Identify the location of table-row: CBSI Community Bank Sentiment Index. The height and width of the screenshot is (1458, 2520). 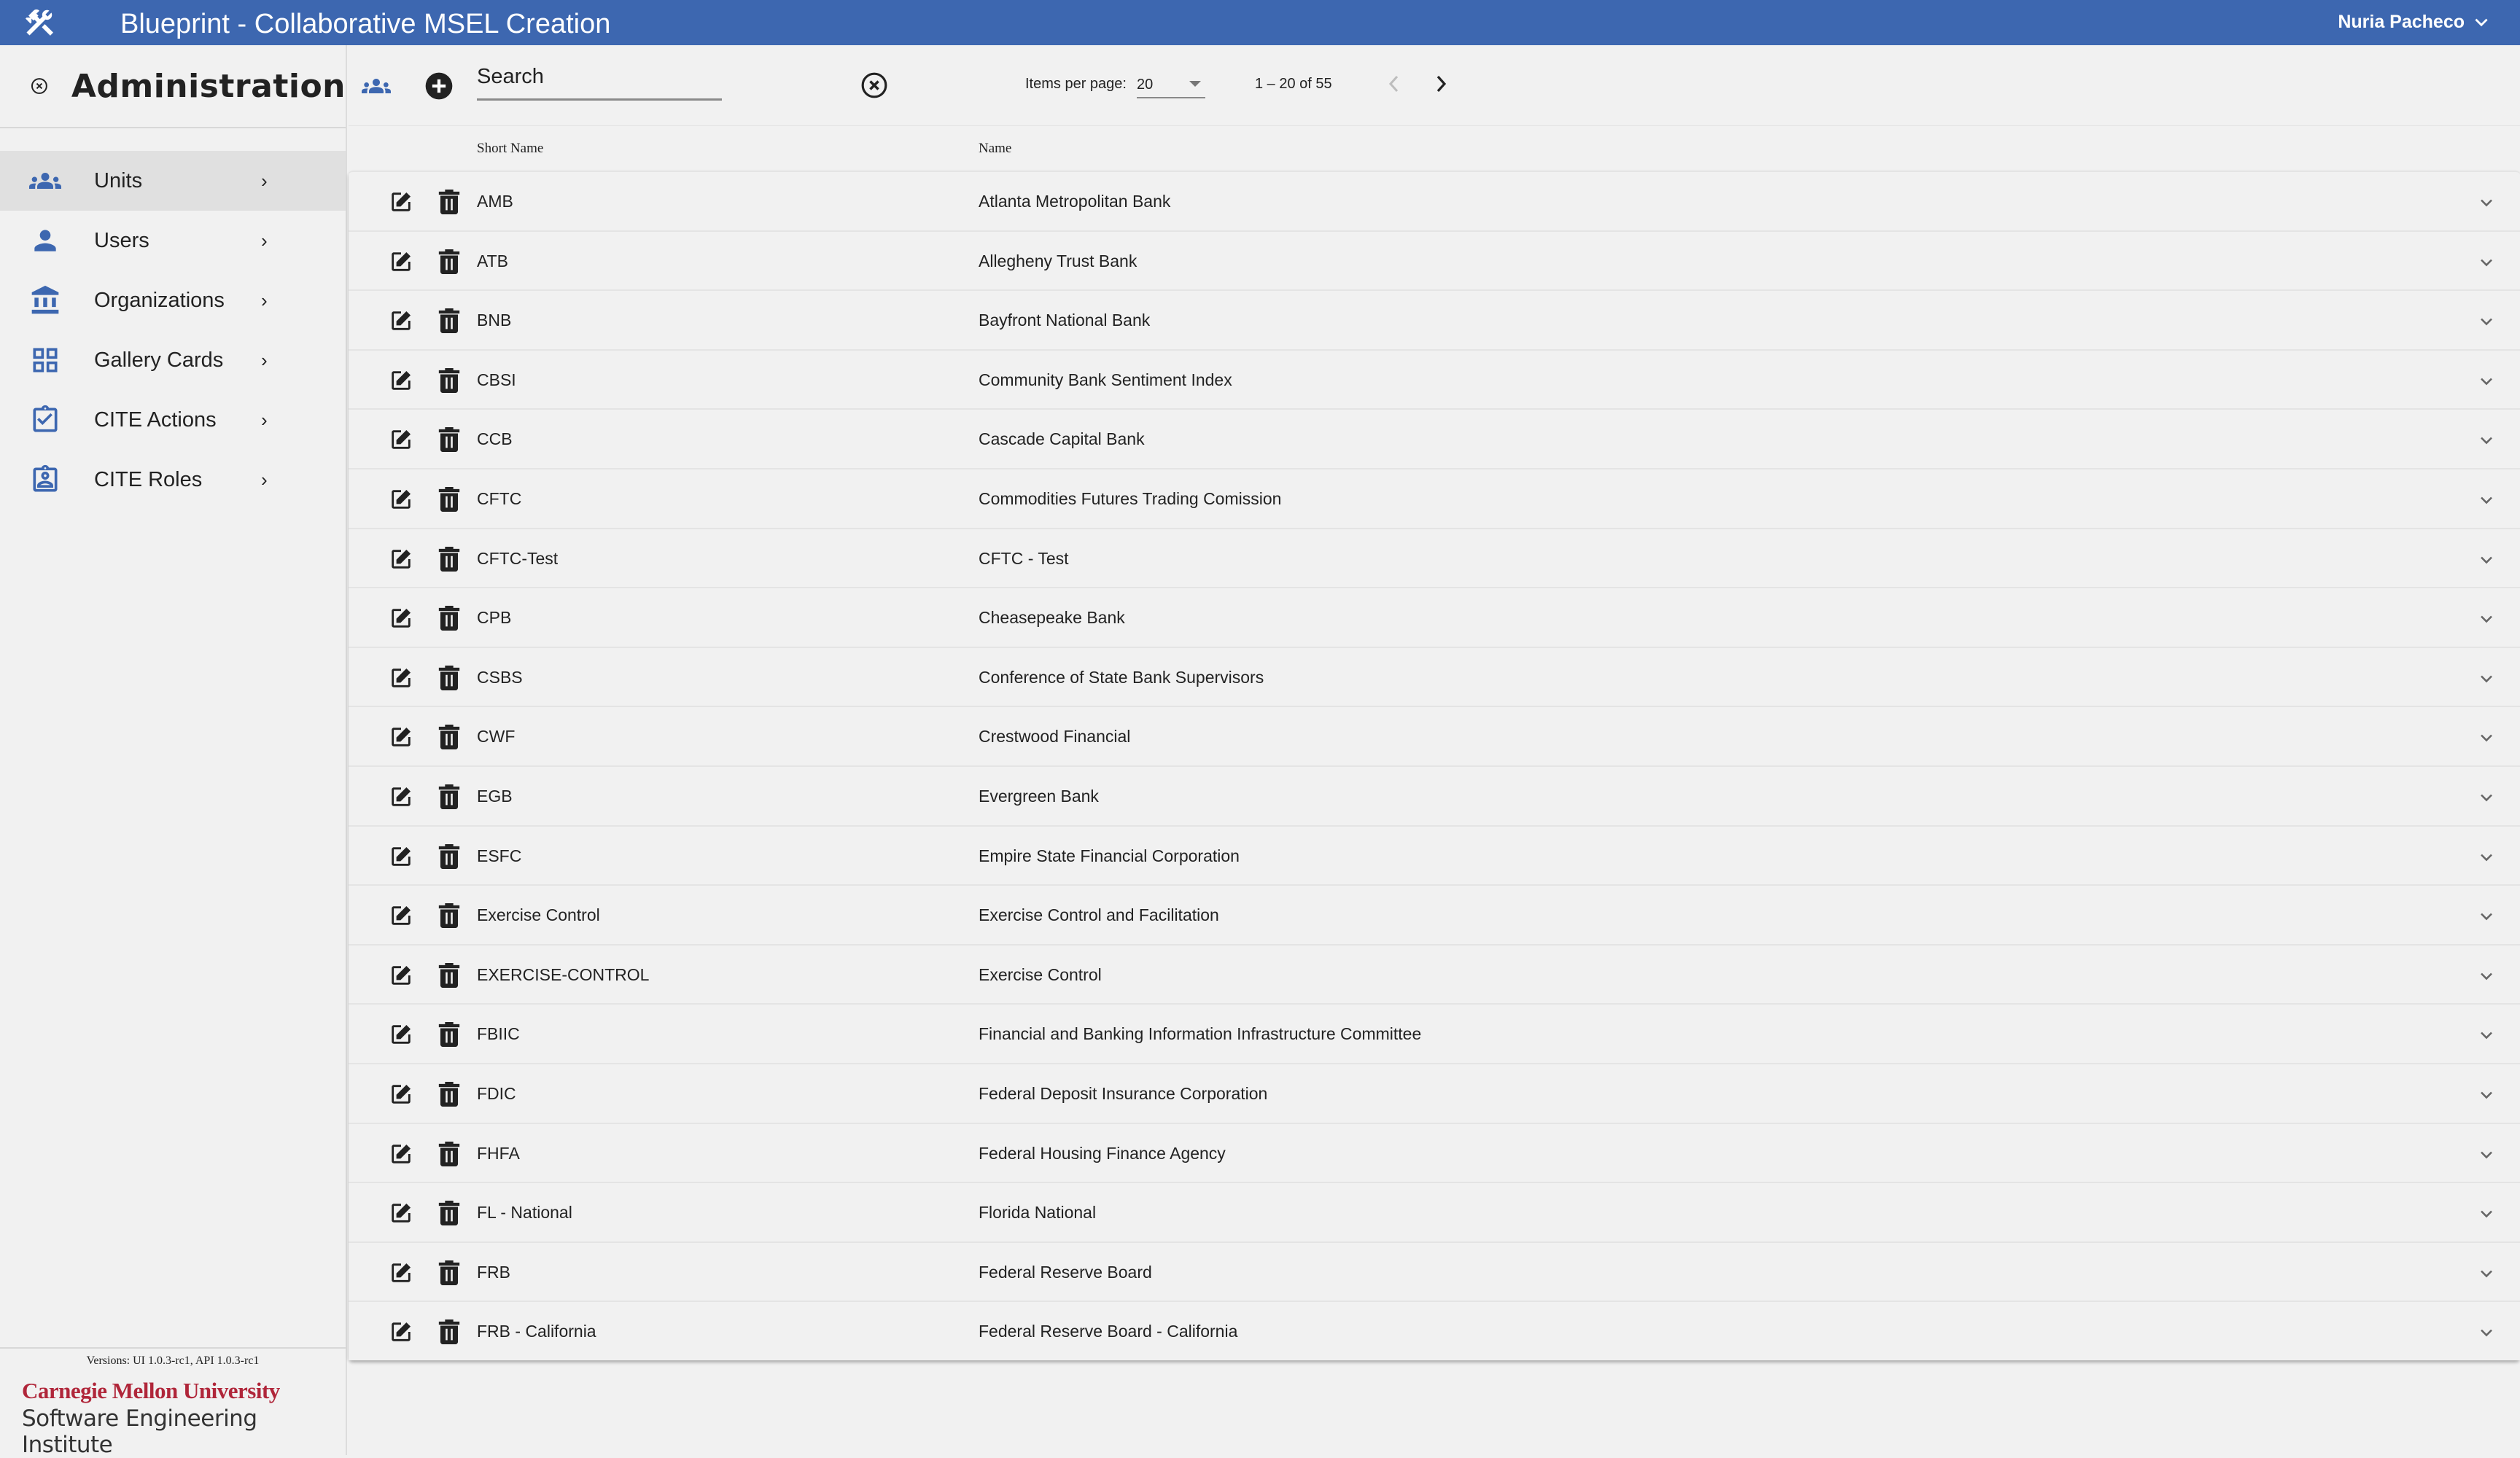
(1434, 378).